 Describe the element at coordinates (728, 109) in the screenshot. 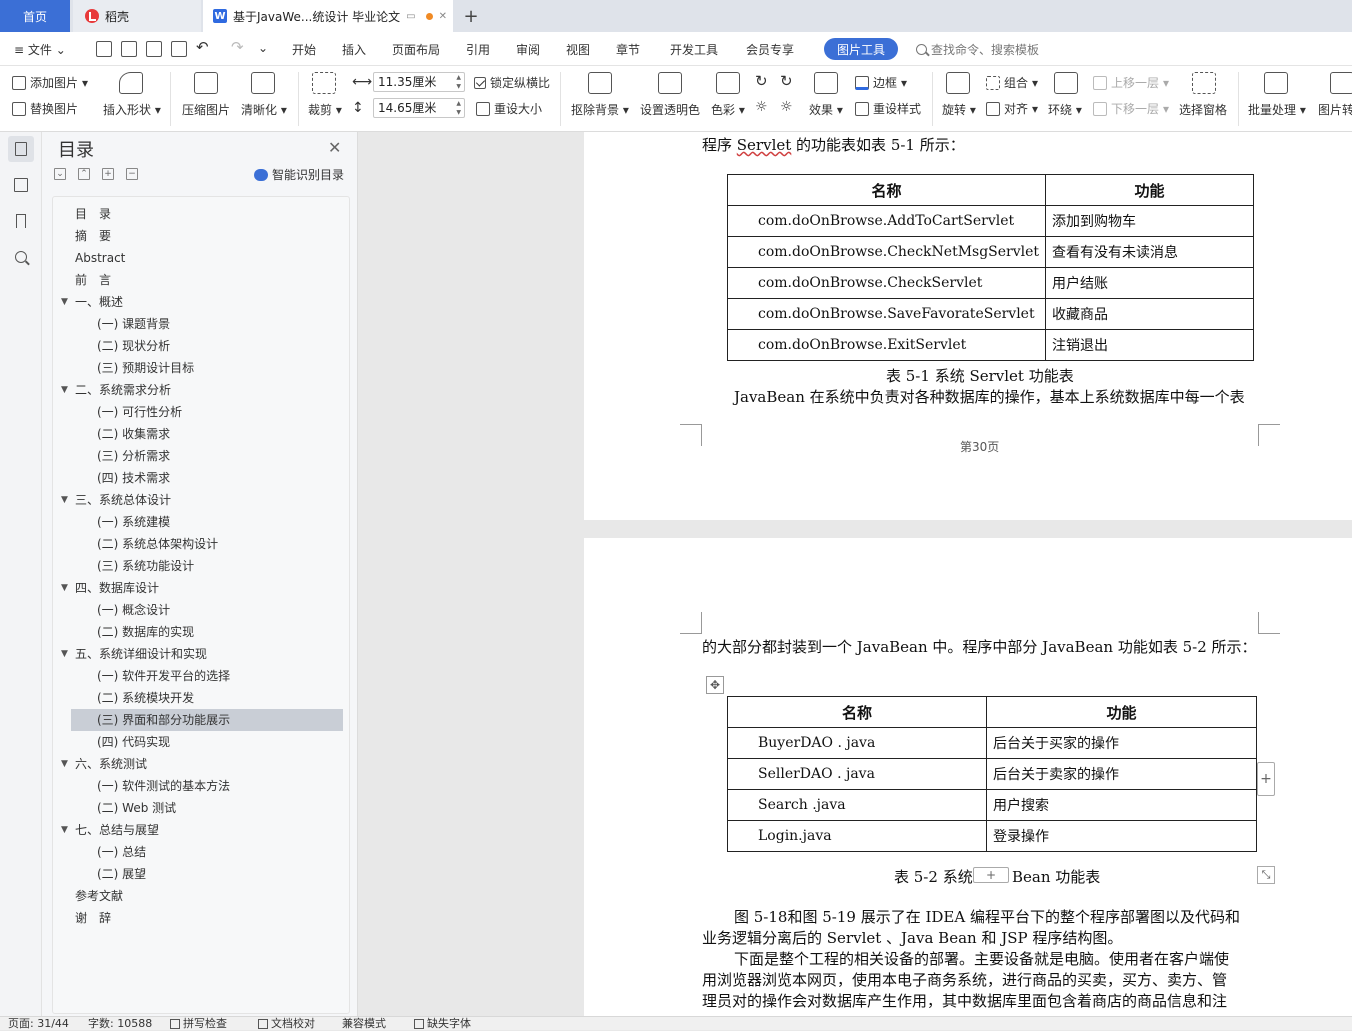

I see `color-button: 色彩 ▾` at that location.